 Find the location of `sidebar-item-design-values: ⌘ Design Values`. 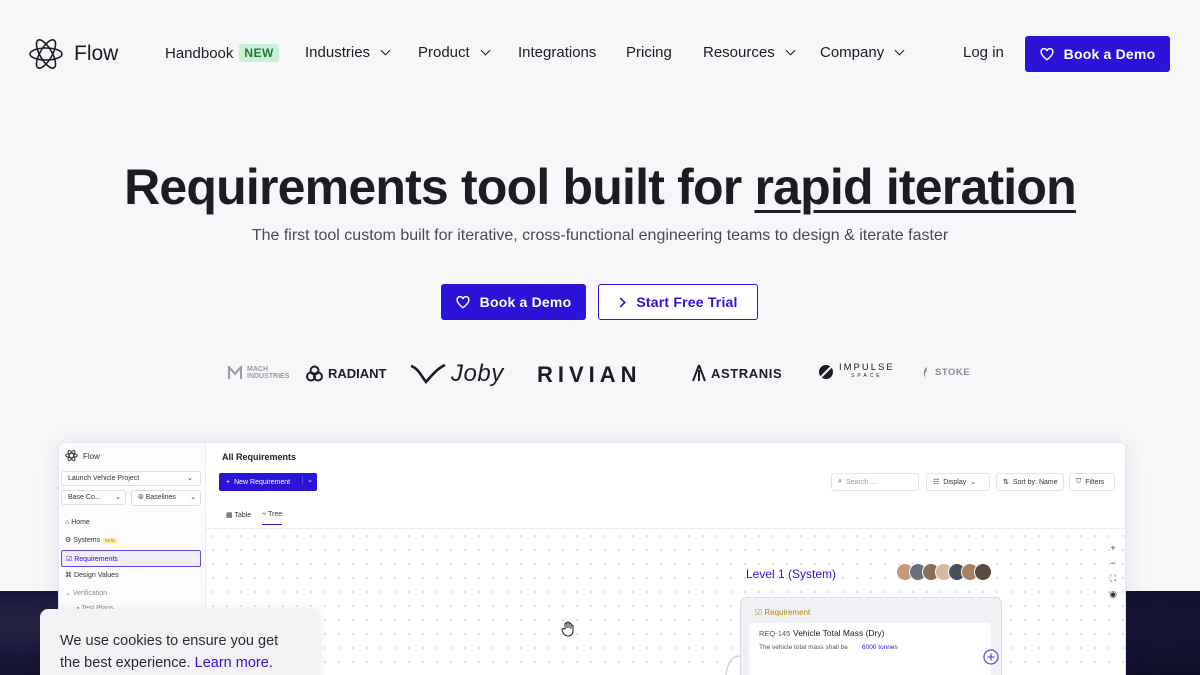

sidebar-item-design-values: ⌘ Design Values is located at coordinates (92, 575).